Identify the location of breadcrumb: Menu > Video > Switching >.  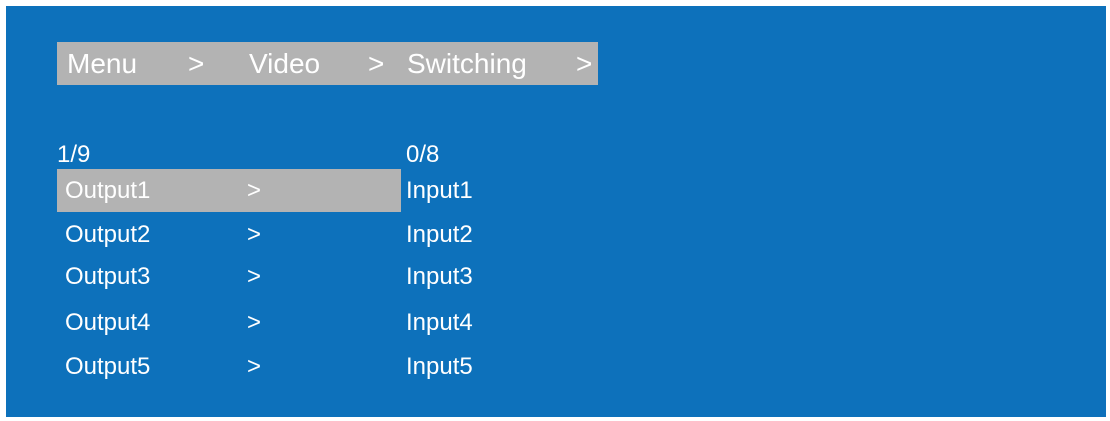
(327, 63).